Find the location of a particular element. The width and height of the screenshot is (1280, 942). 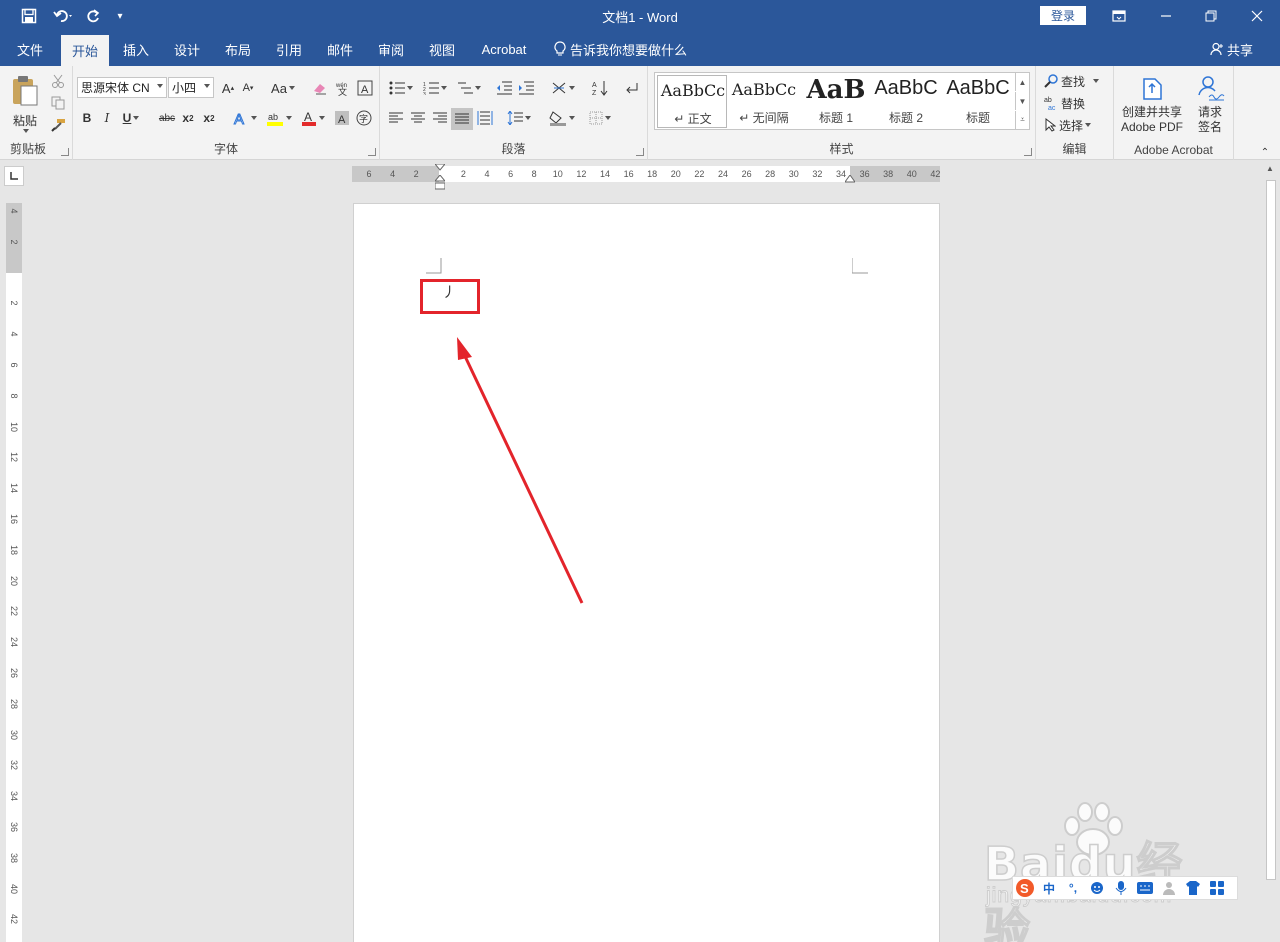

keyboard-icon is located at coordinates (1145, 888).